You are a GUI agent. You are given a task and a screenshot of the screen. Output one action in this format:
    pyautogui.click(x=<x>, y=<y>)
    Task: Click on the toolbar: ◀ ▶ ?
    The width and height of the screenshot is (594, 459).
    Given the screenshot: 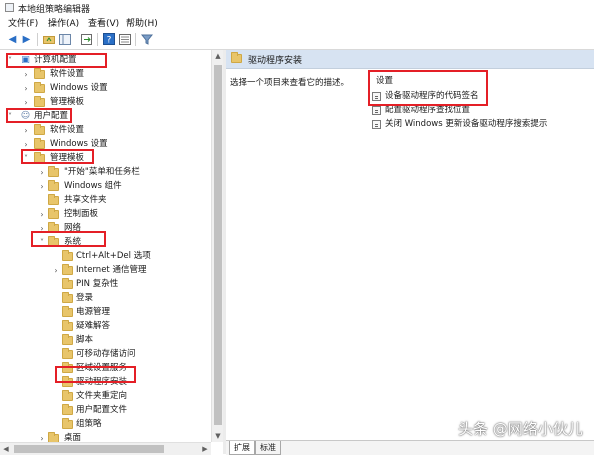 What is the action you would take?
    pyautogui.click(x=297, y=40)
    